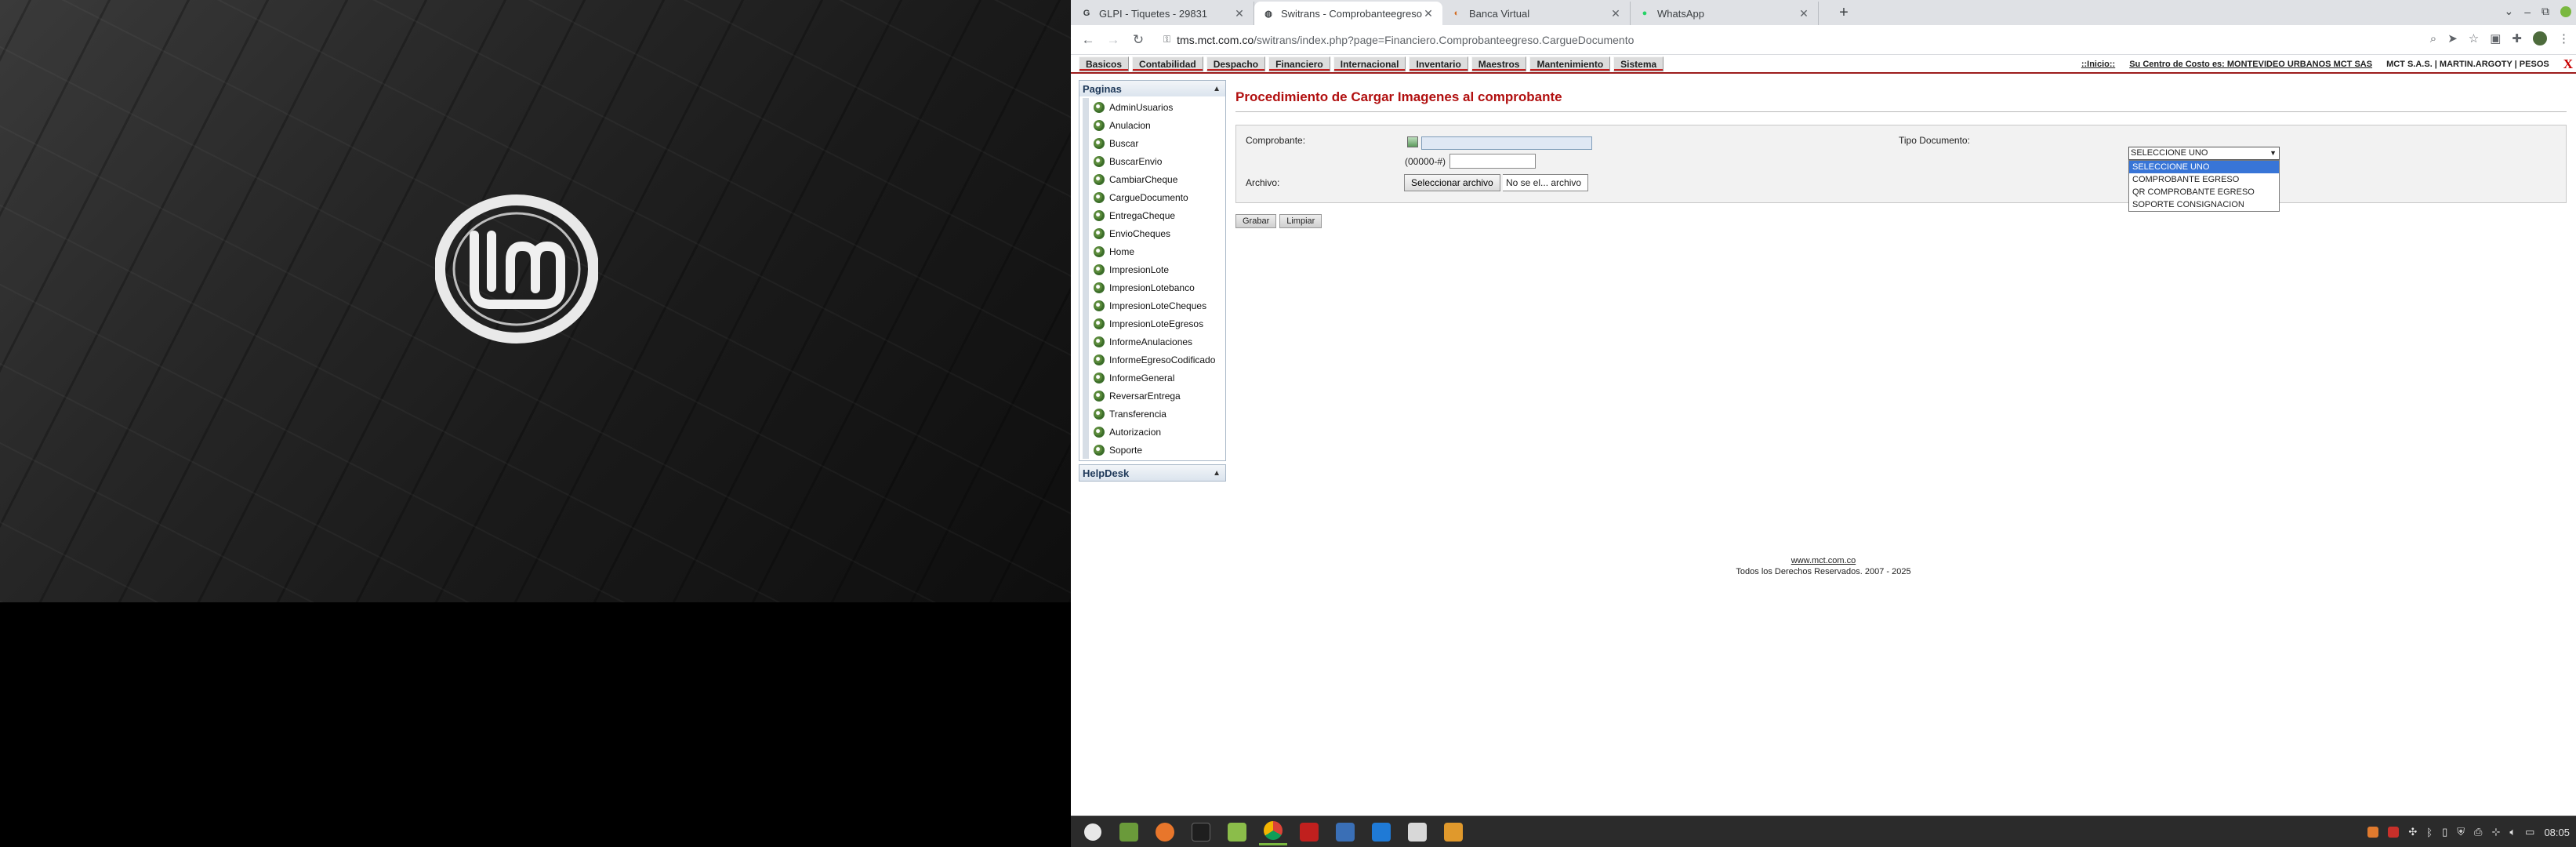 This screenshot has width=2576, height=847. What do you see at coordinates (2204, 153) in the screenshot?
I see `tipo-documento-select: SELECCIONE UNO ▼` at bounding box center [2204, 153].